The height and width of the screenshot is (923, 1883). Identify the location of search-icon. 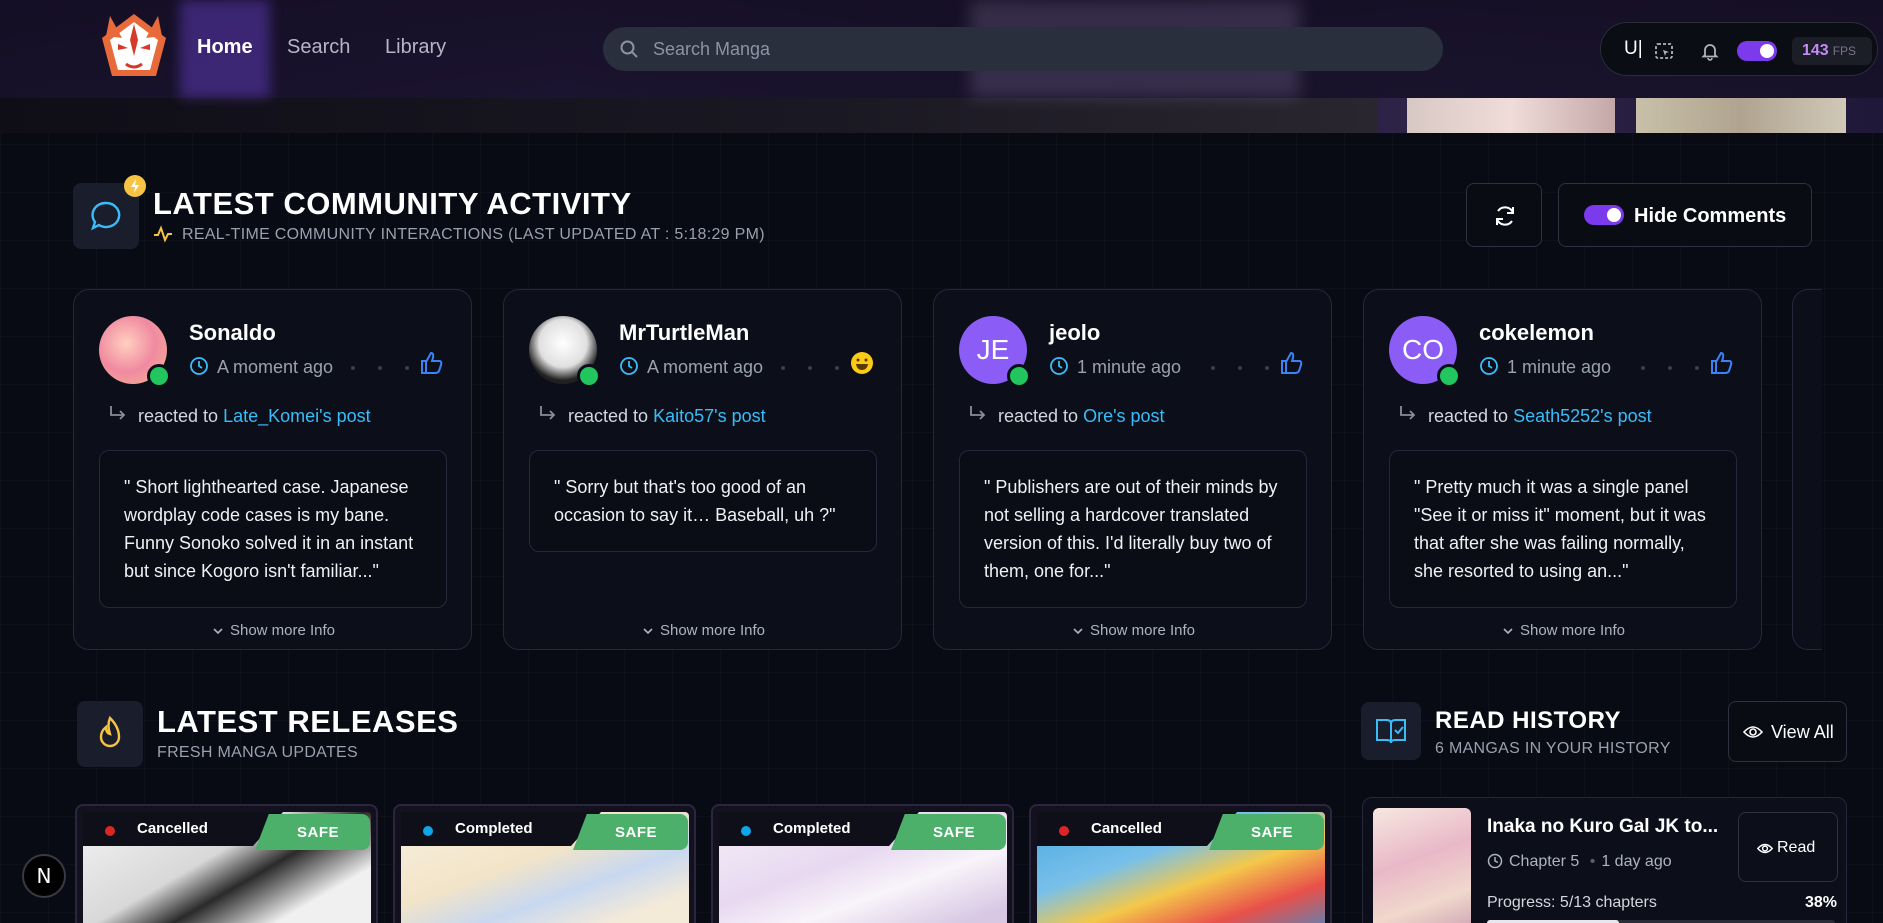
(629, 49).